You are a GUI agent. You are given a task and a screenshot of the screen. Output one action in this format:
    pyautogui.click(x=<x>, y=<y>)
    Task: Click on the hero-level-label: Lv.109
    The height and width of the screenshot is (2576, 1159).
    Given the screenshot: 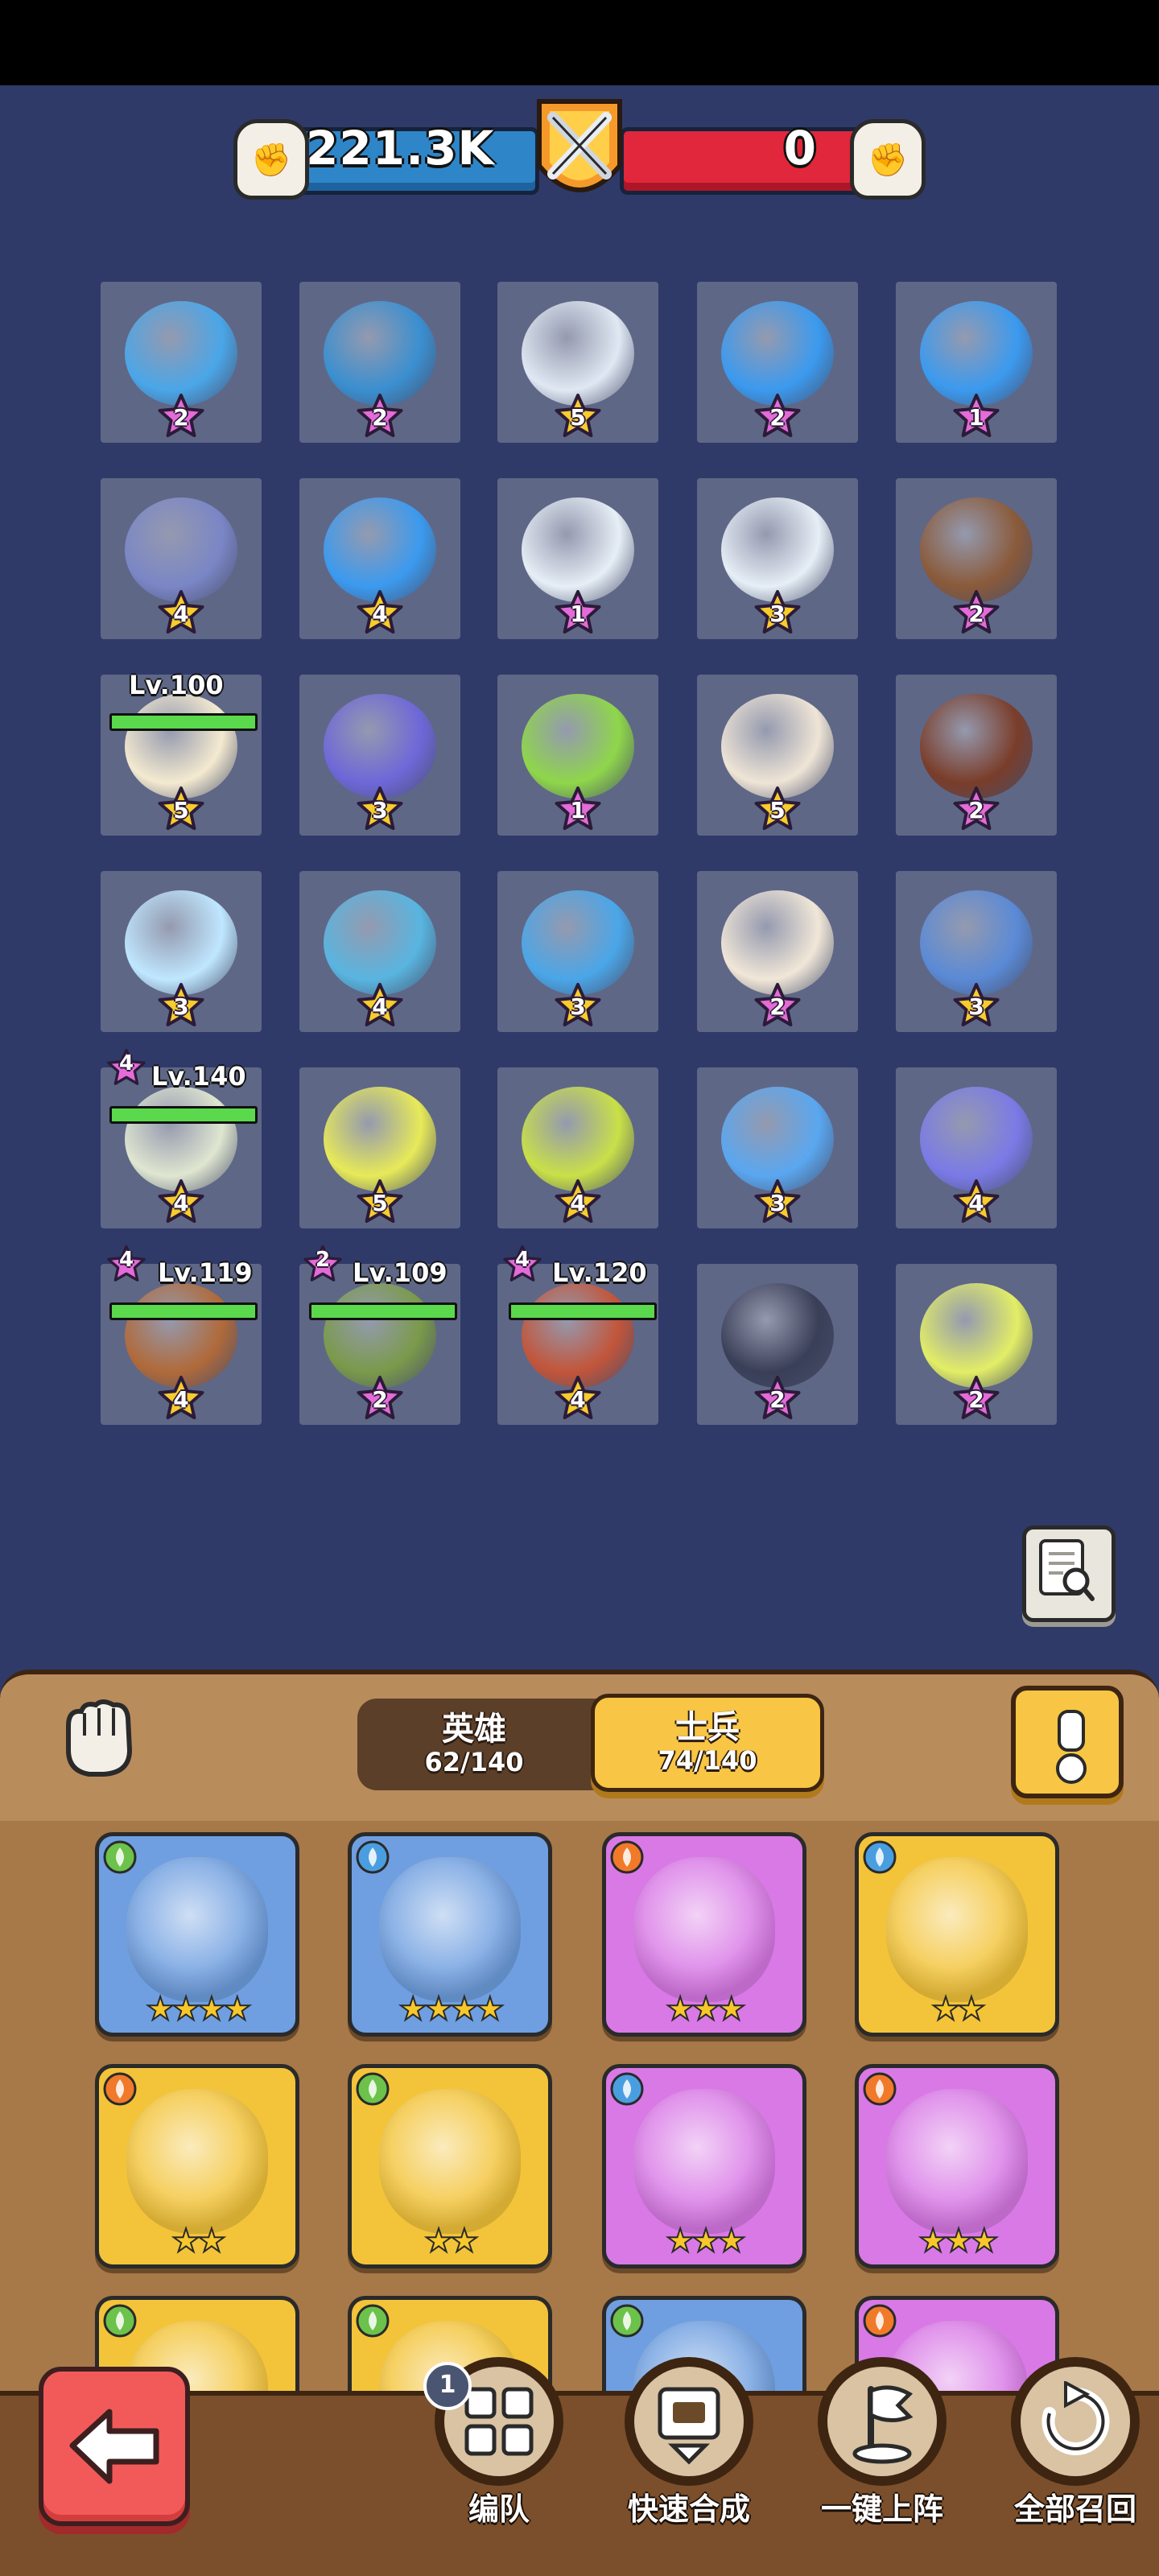 What is the action you would take?
    pyautogui.click(x=400, y=1272)
    